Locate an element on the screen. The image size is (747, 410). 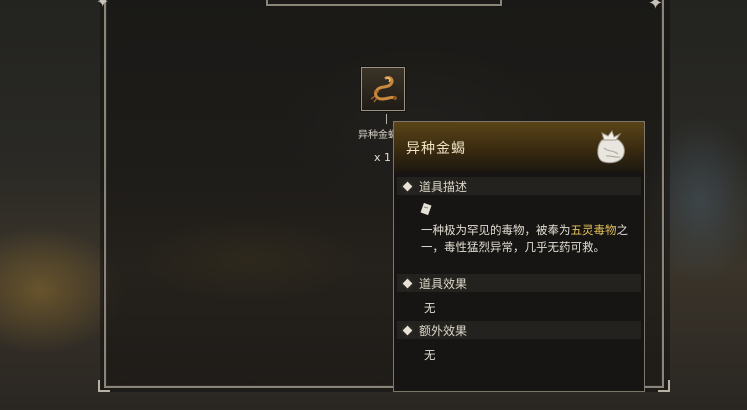
extra-effect-value: 无 is located at coordinates (430, 355).